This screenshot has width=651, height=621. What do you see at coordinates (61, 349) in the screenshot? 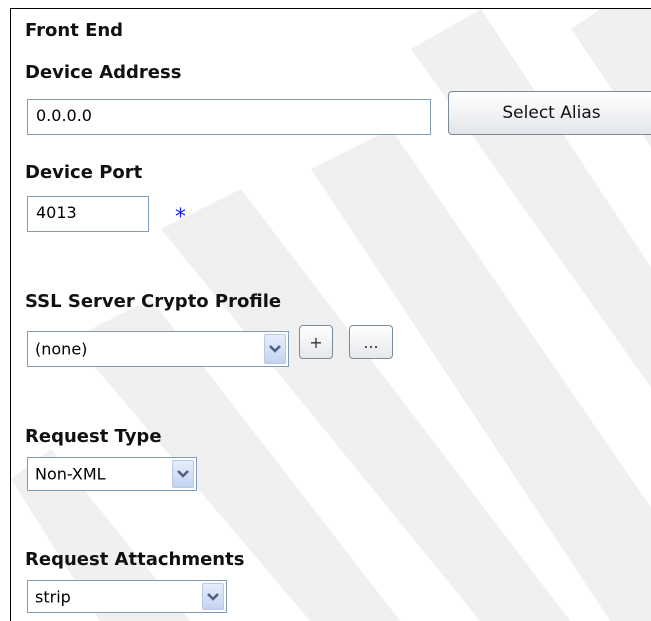
I see `ssl-profile-selected: (none)` at bounding box center [61, 349].